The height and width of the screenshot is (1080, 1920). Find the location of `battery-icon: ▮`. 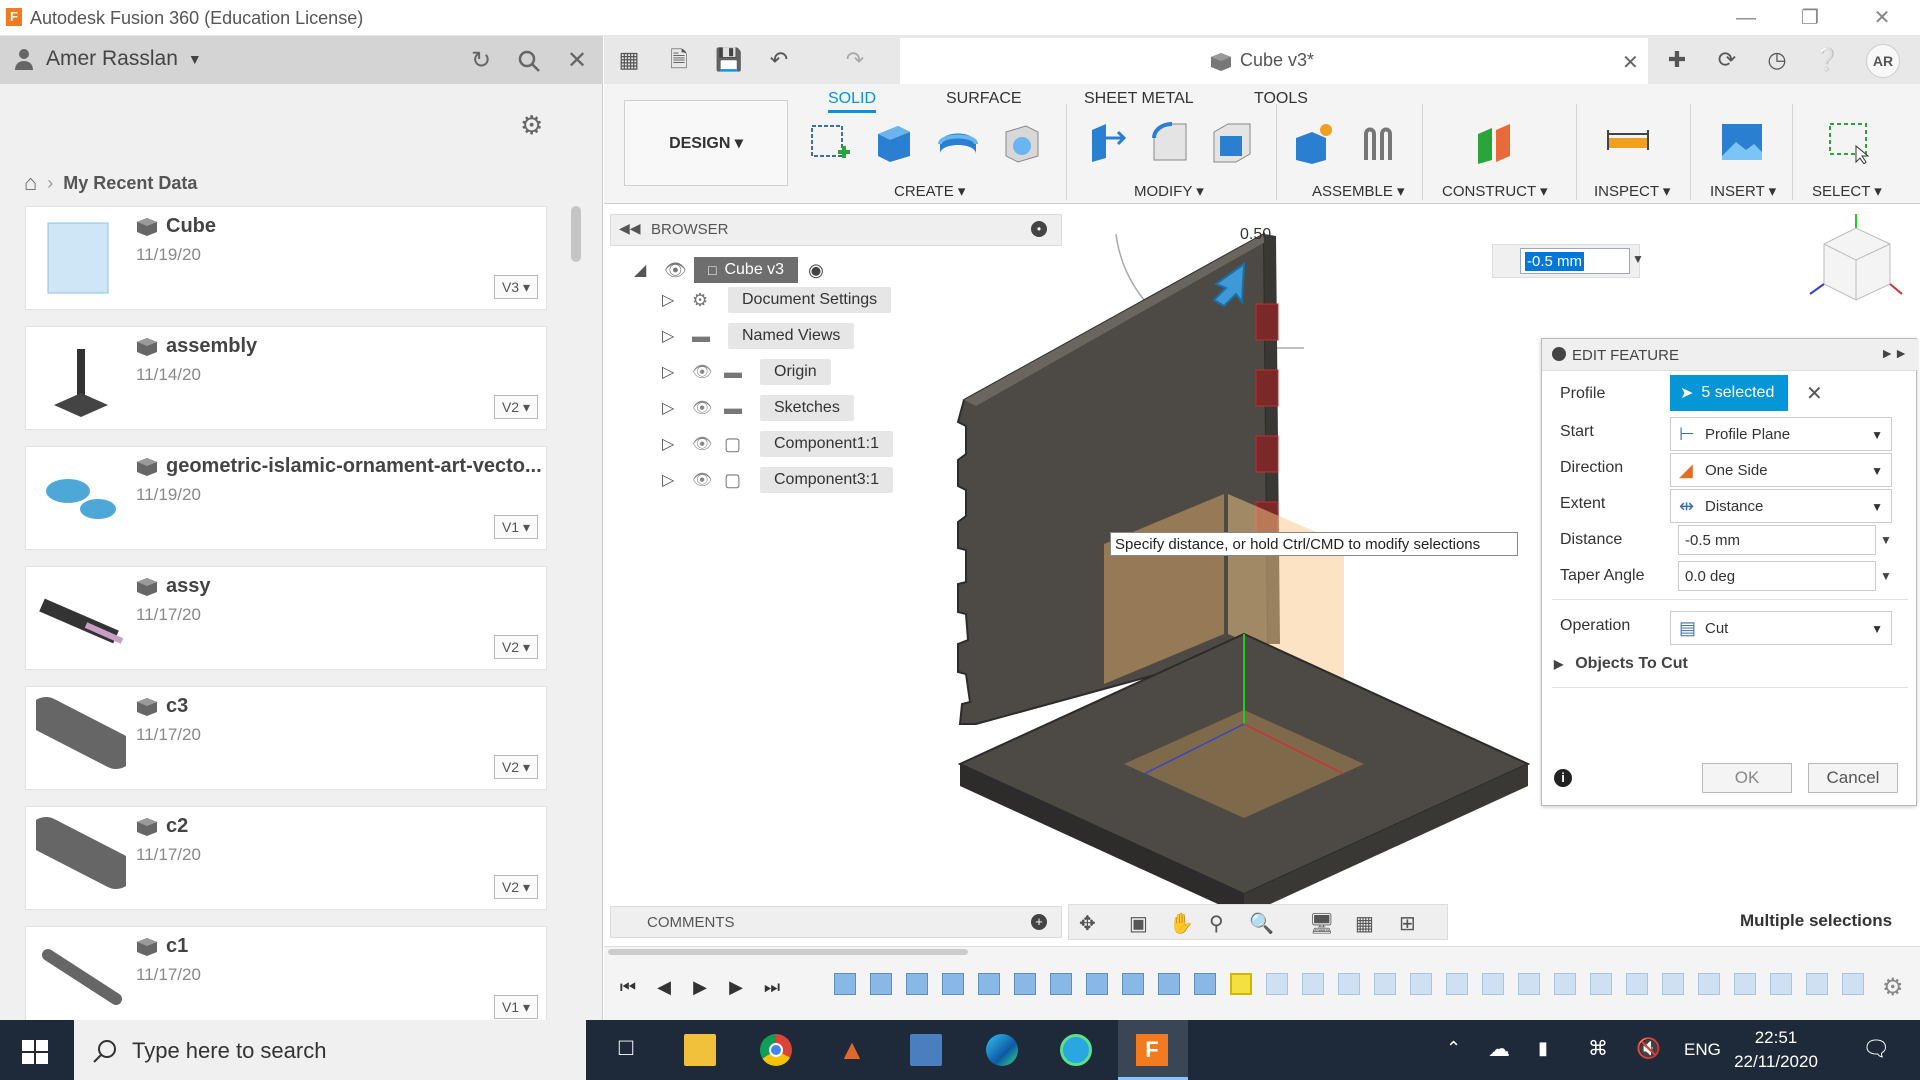

battery-icon: ▮ is located at coordinates (1543, 1048).